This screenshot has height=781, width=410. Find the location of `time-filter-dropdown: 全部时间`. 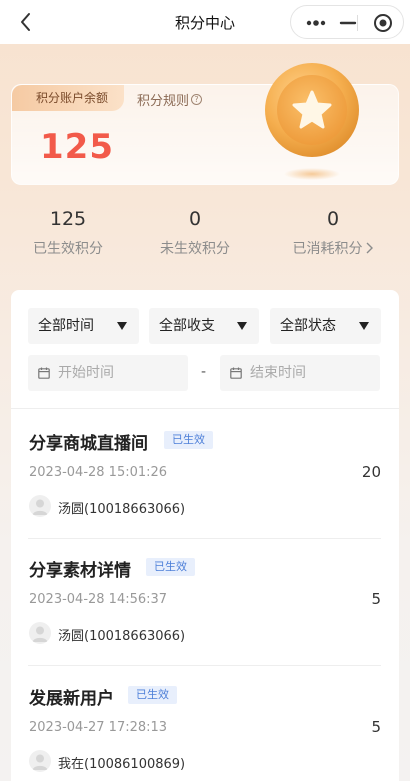

time-filter-dropdown: 全部时间 is located at coordinates (83, 326).